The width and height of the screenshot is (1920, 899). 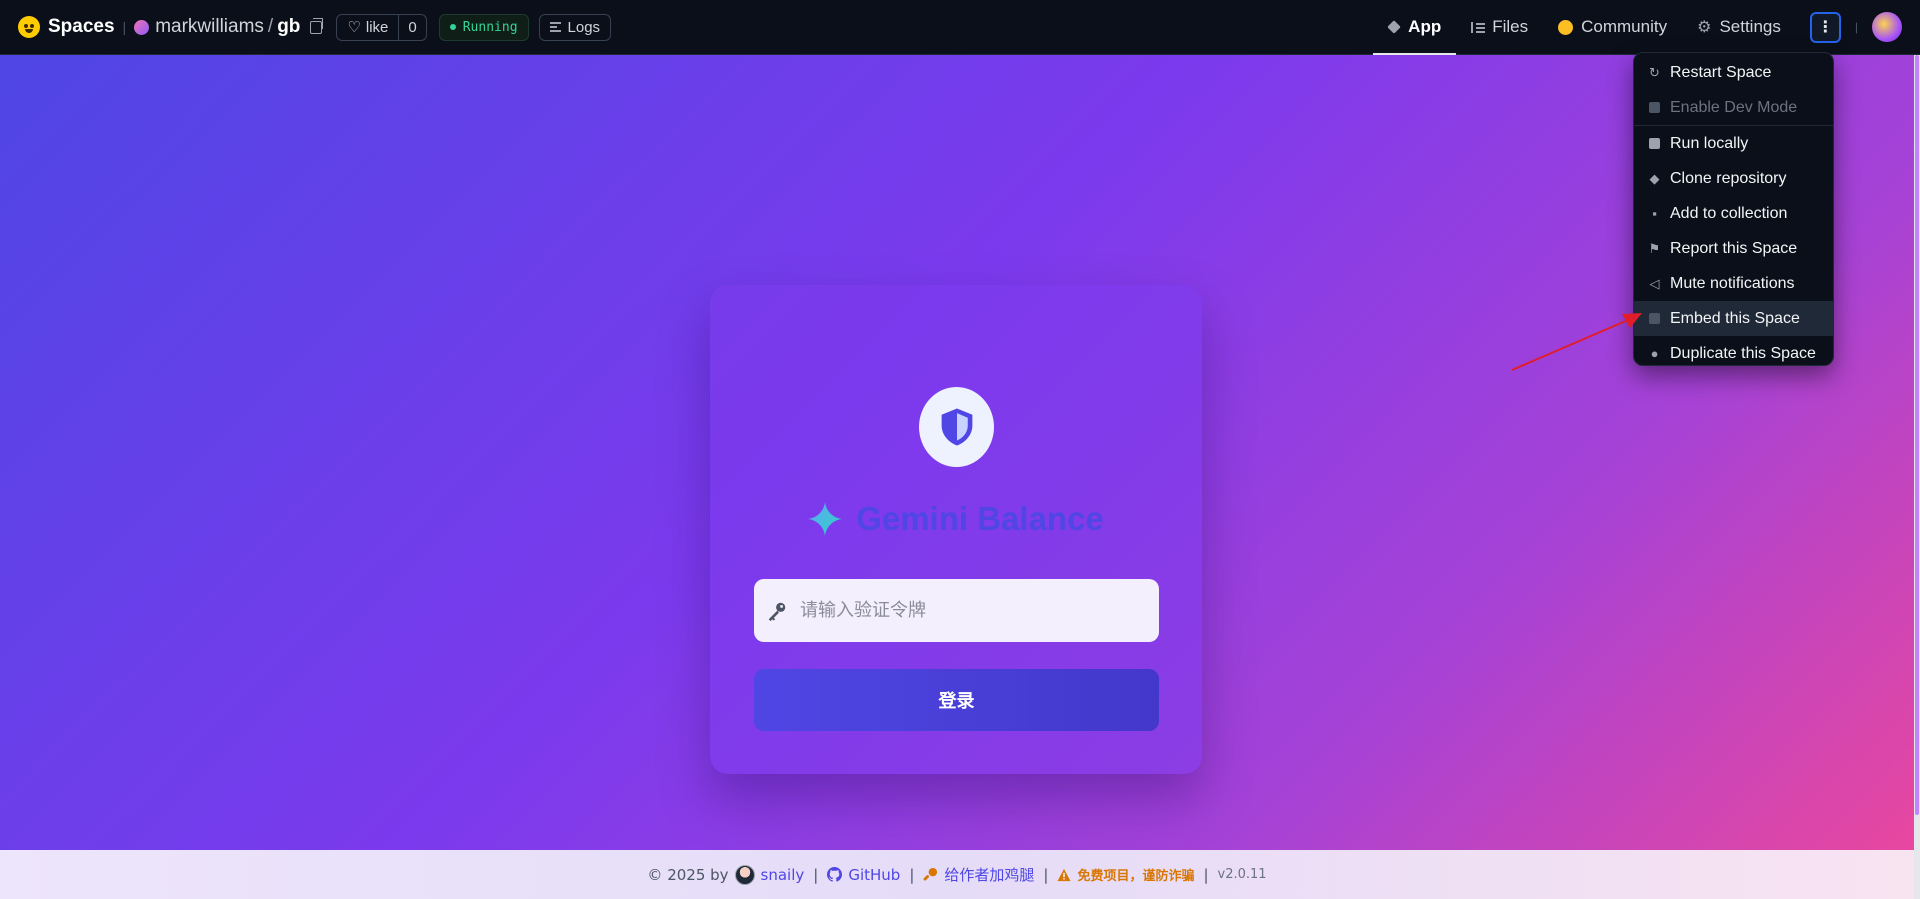 I want to click on nav-tabs: App Files Community ⚙ Settings ⋮ |, so click(x=1637, y=27).